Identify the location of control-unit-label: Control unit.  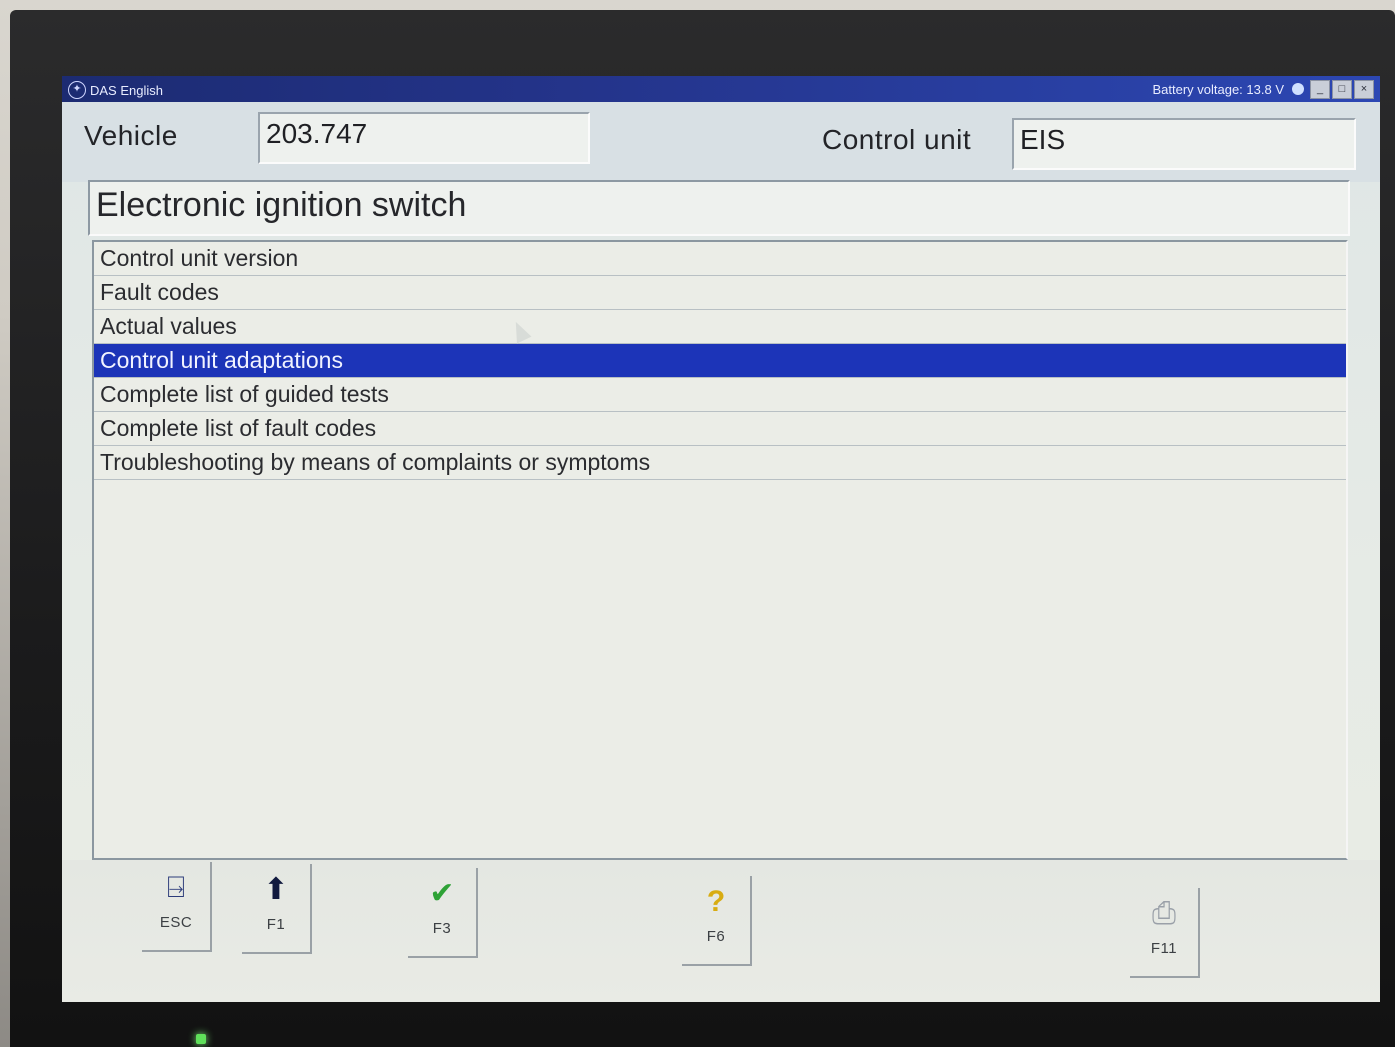
(897, 139).